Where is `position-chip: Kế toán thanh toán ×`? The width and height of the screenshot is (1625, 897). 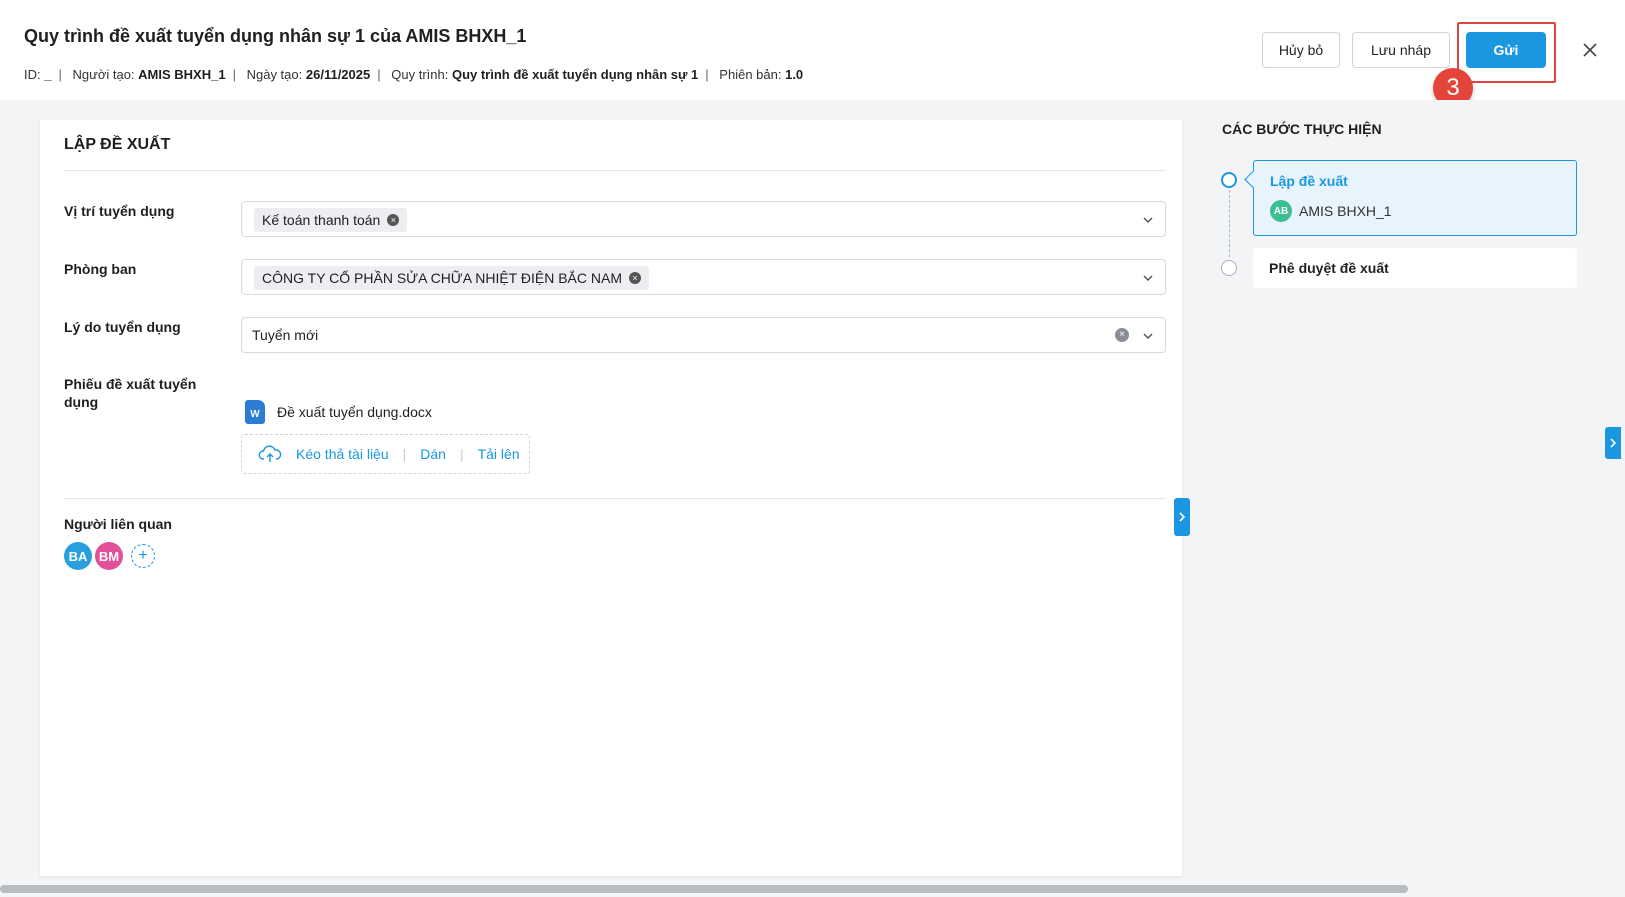 position-chip: Kế toán thanh toán × is located at coordinates (331, 220).